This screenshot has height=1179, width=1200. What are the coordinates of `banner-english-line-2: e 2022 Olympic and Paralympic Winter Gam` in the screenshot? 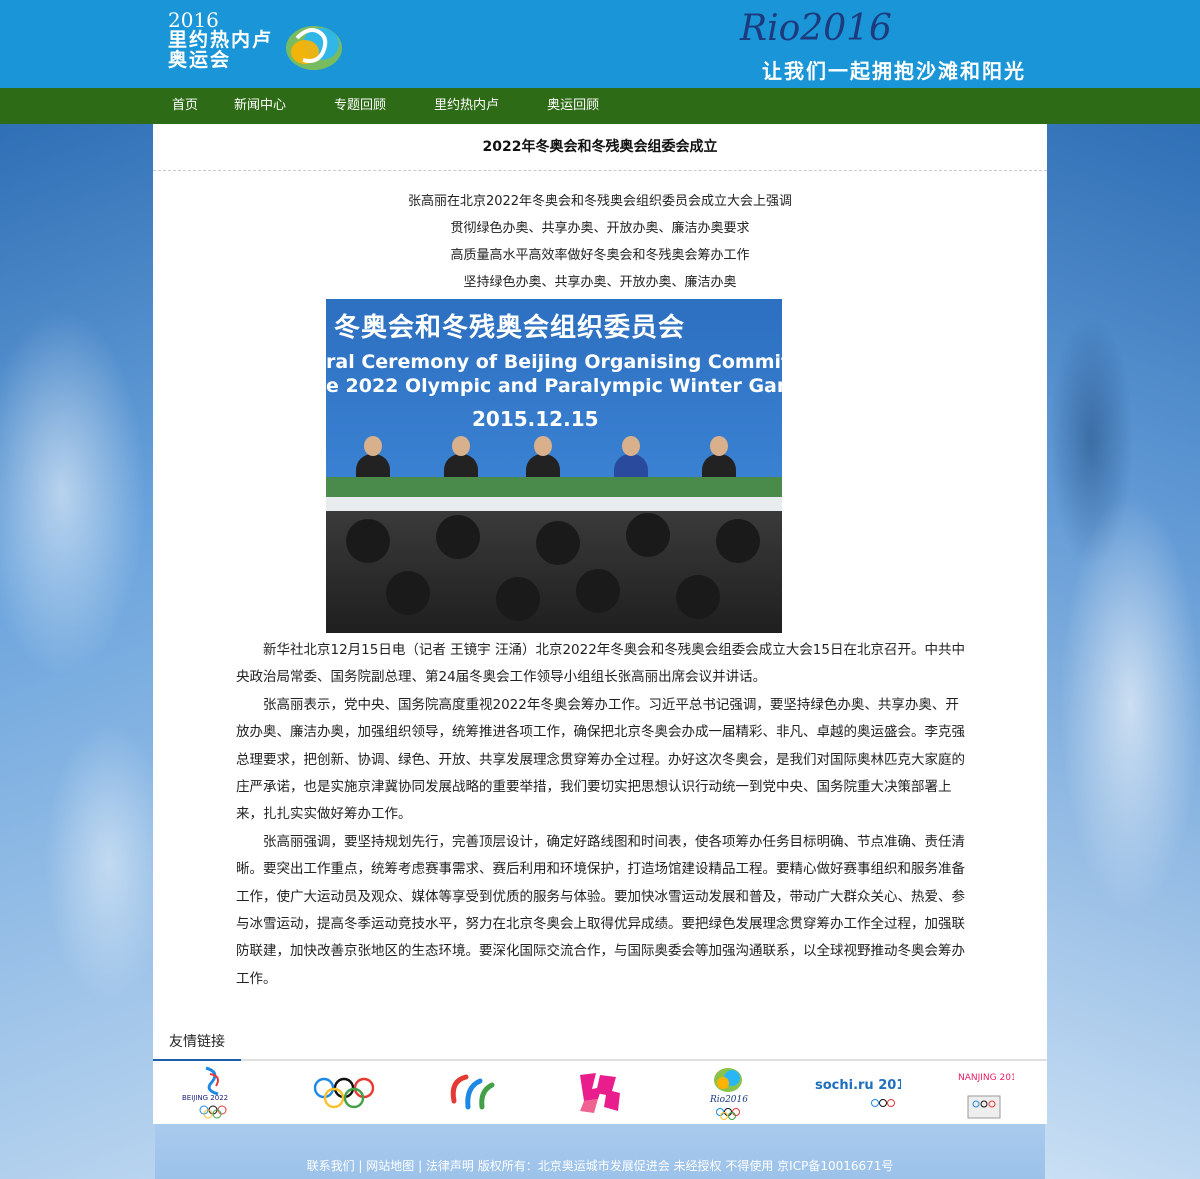 It's located at (554, 386).